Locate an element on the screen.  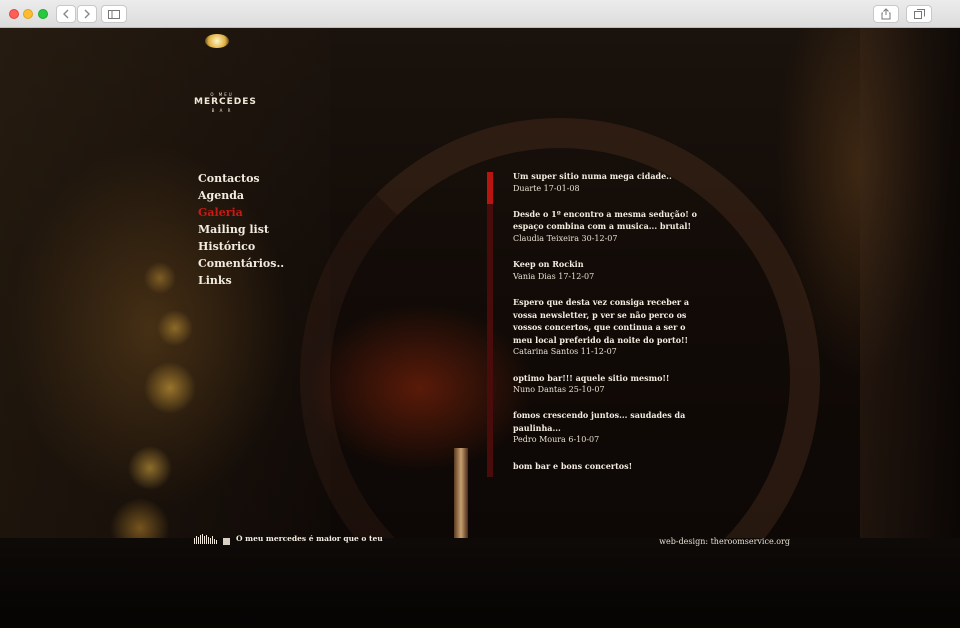
share-button is located at coordinates (886, 14).